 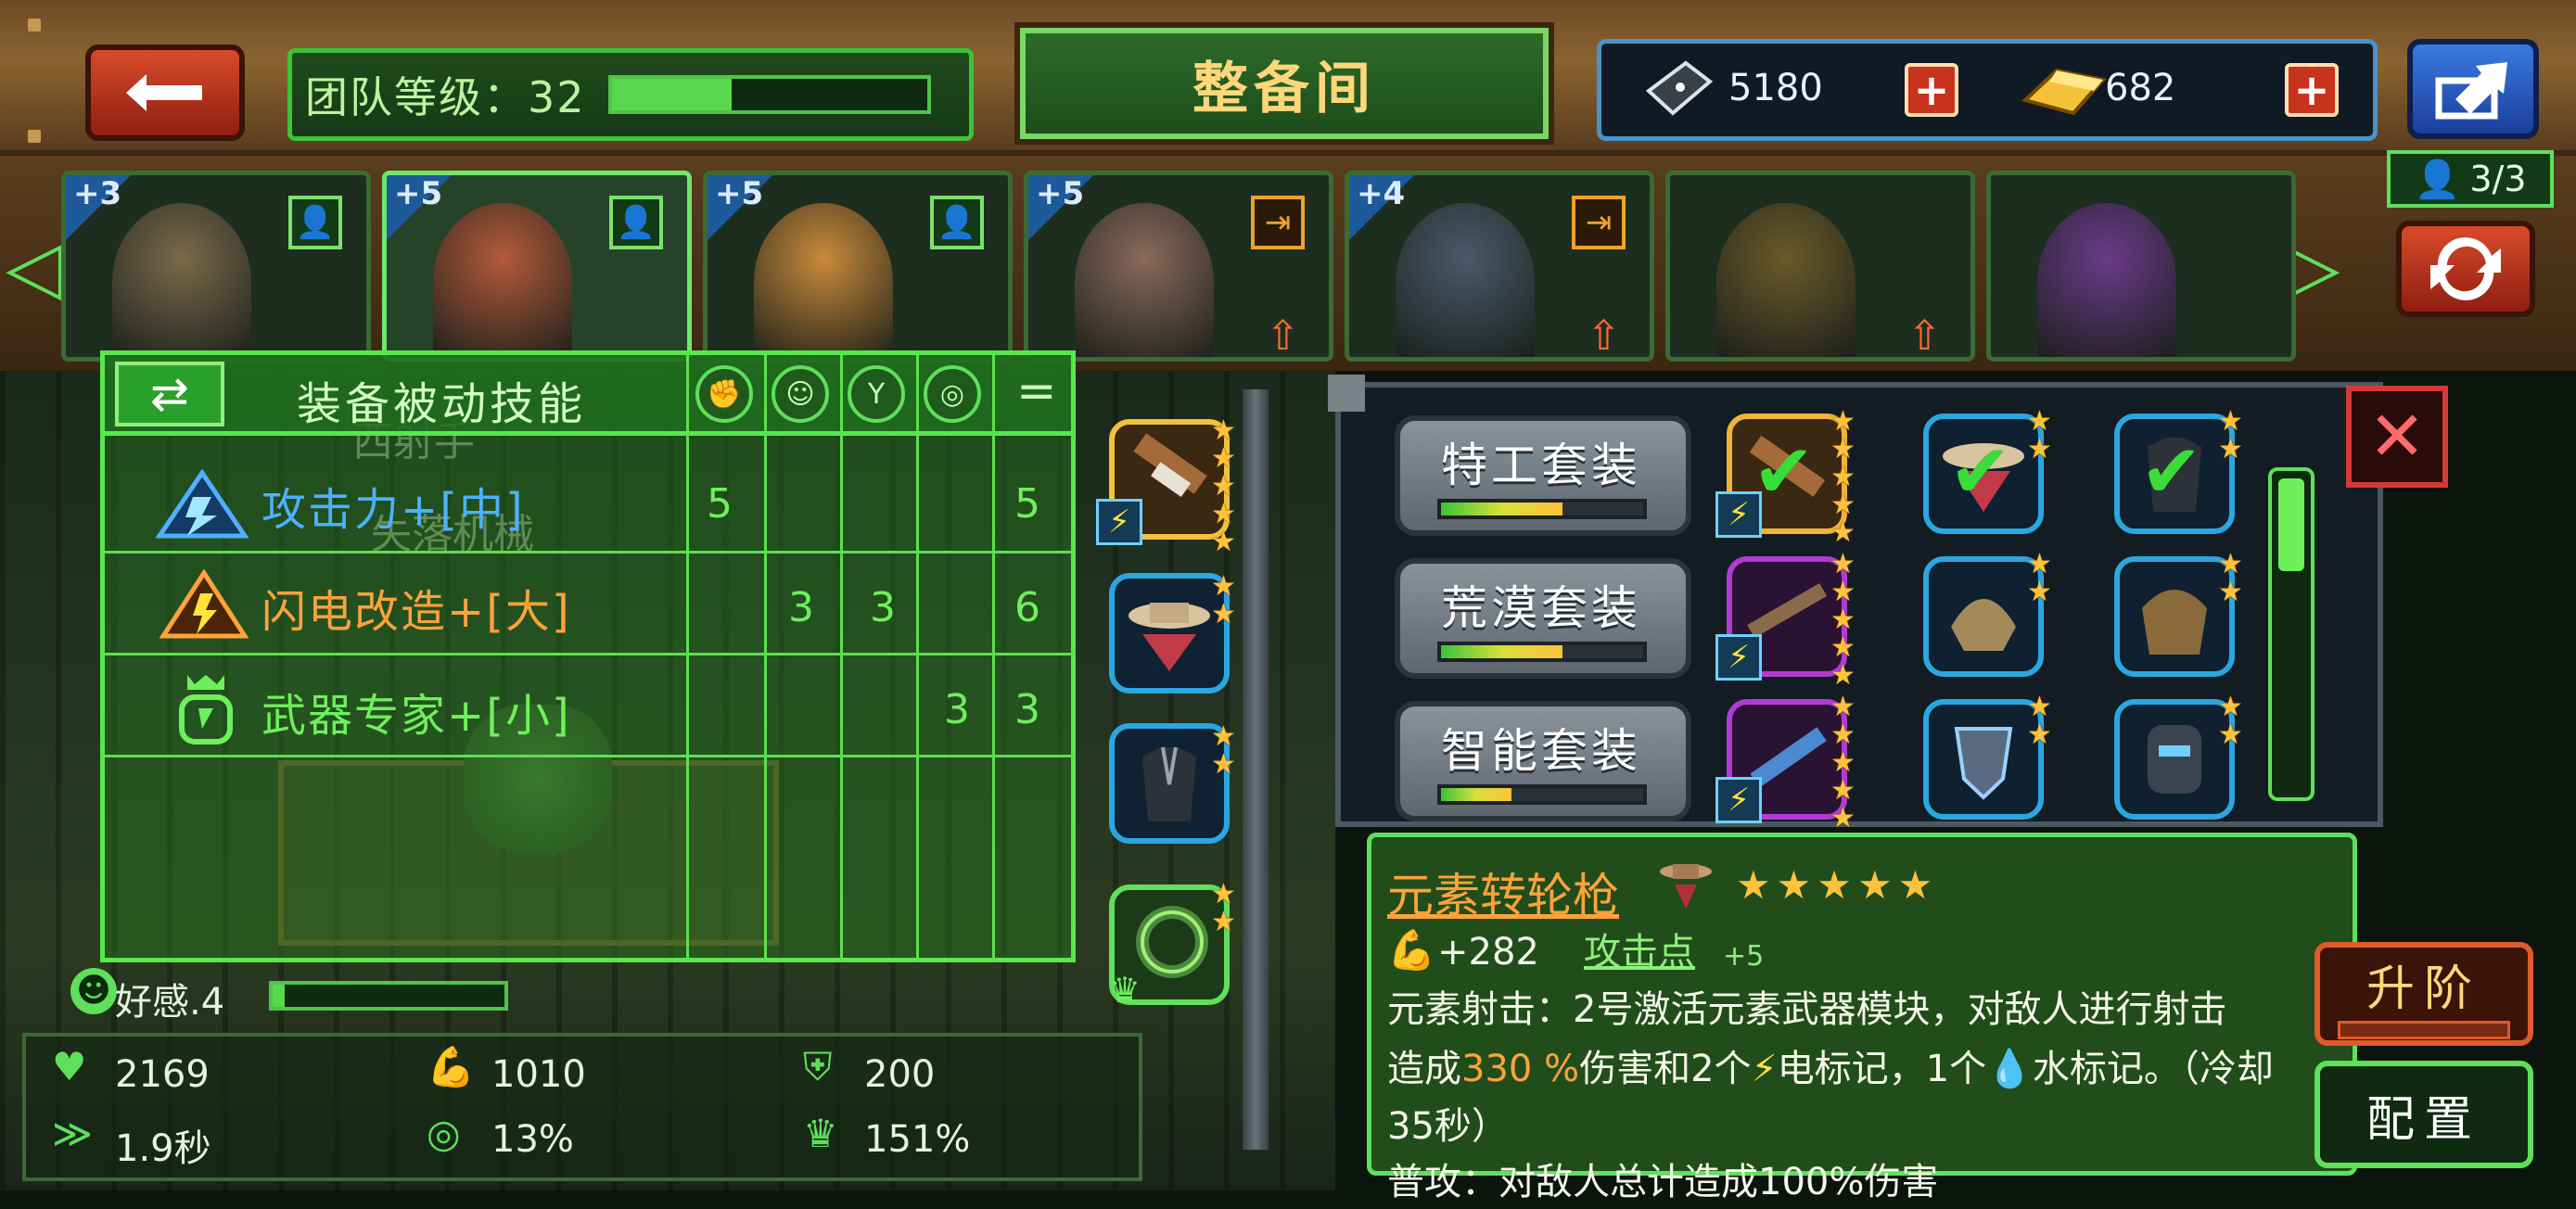 I want to click on hero-slot: ⇧, so click(x=1820, y=266).